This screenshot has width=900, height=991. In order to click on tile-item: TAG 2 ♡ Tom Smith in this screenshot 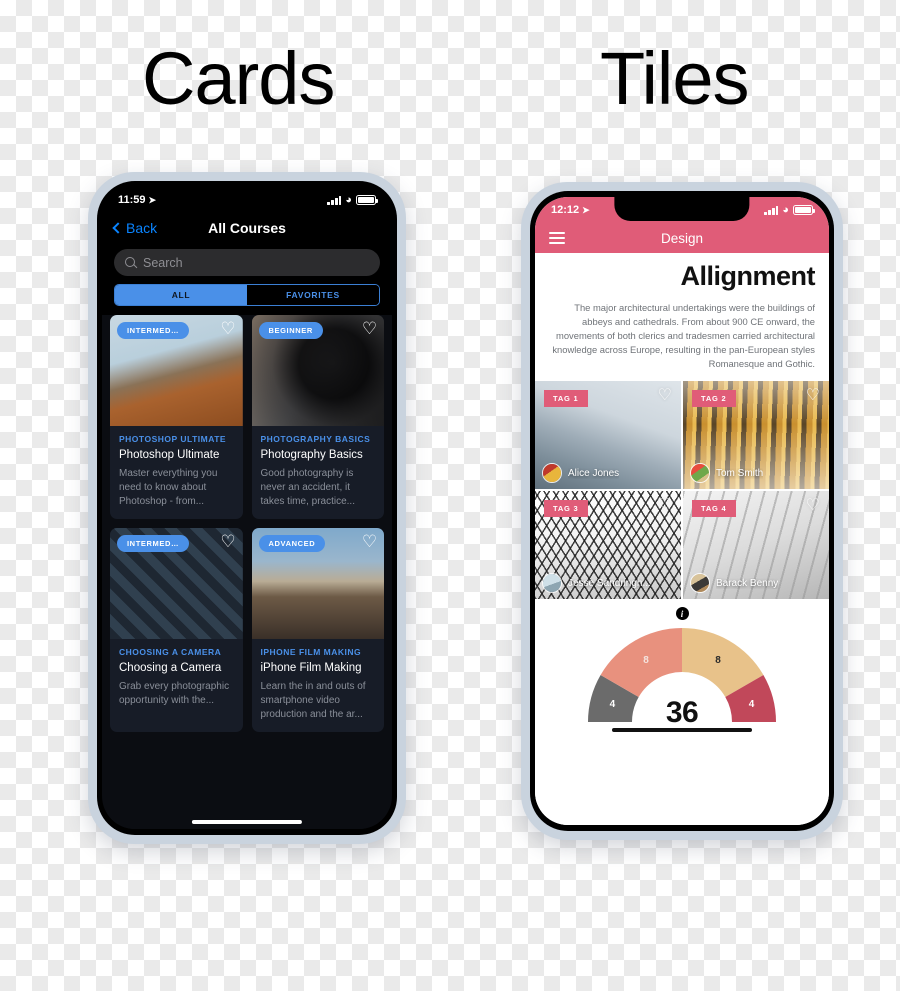, I will do `click(756, 435)`.